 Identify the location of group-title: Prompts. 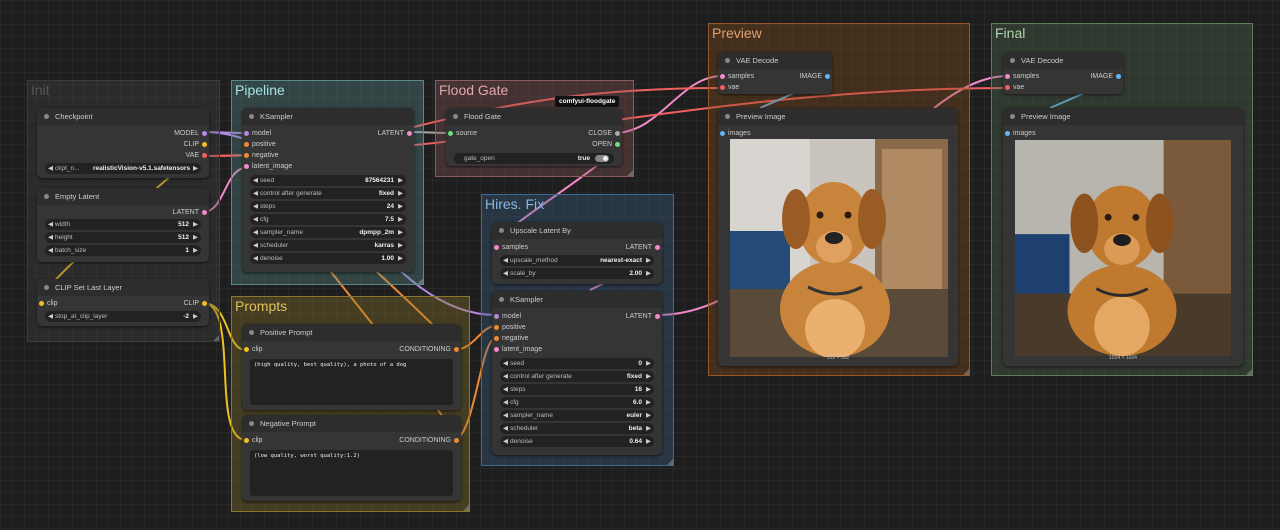
(261, 306).